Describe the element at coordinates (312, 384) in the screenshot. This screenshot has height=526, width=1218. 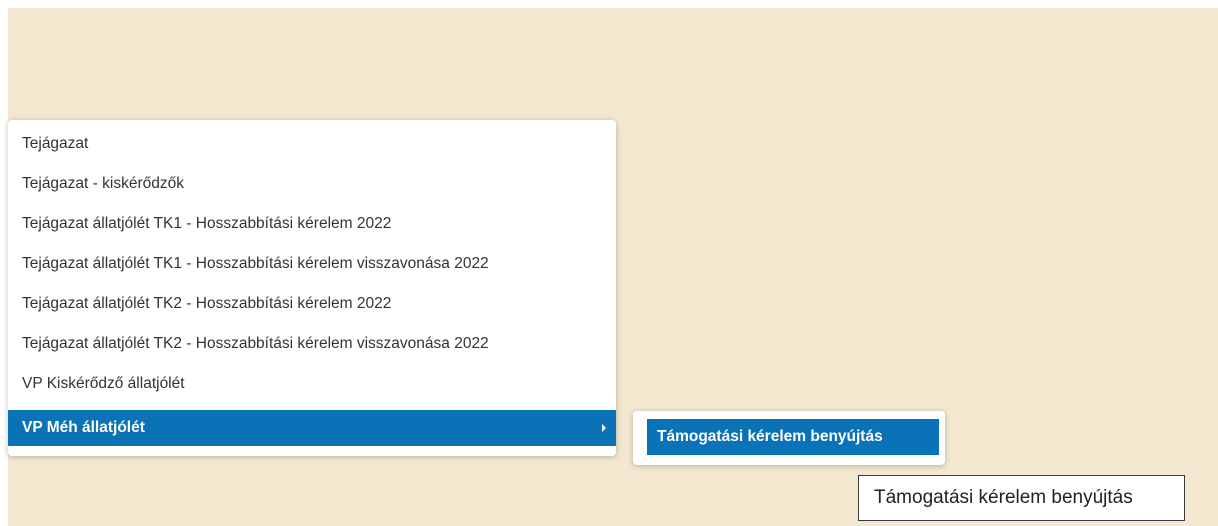
I see `menu-item-vp-kiskerodzo-allatjolet: VP Kiskérődző állatjólét` at that location.